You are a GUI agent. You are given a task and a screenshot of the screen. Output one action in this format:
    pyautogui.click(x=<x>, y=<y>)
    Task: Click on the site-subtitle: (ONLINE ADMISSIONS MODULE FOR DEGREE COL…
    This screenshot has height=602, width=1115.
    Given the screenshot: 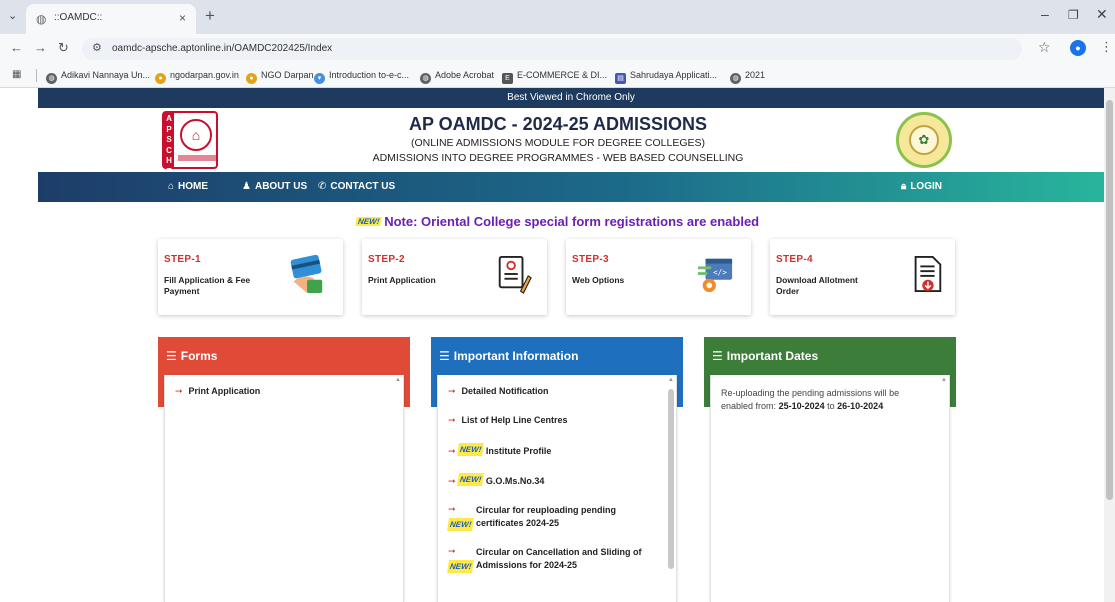 What is the action you would take?
    pyautogui.click(x=558, y=143)
    